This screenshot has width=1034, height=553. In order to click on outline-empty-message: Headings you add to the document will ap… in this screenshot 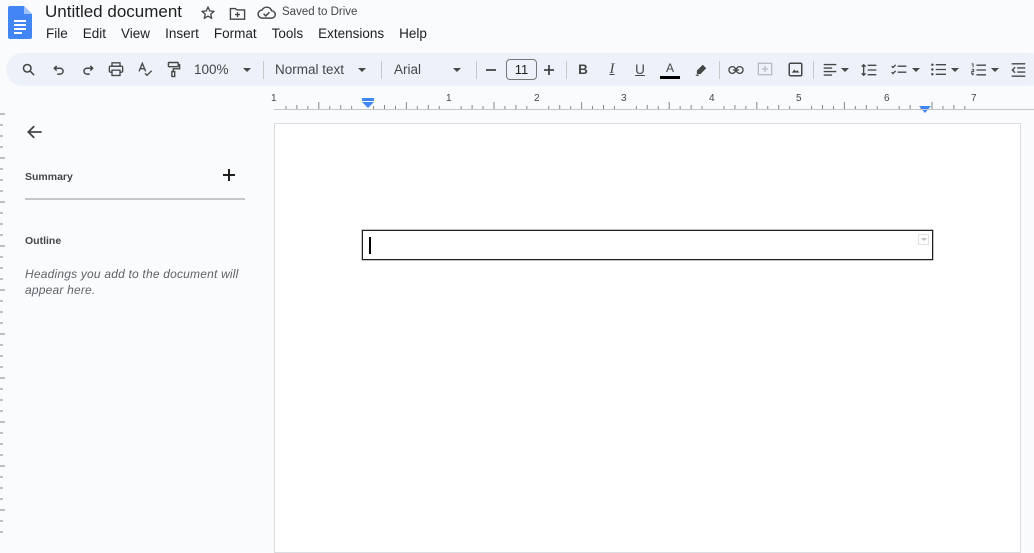, I will do `click(132, 282)`.